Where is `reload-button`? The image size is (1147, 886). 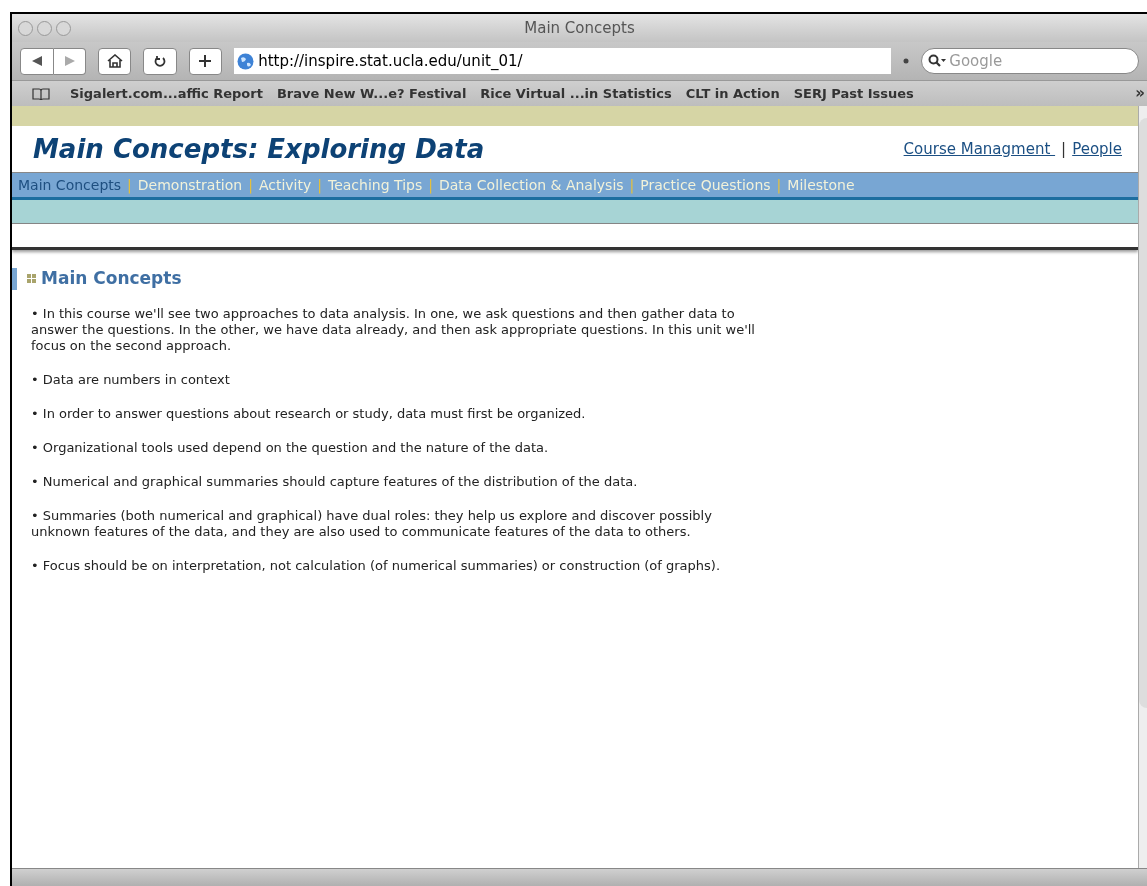 reload-button is located at coordinates (160, 61).